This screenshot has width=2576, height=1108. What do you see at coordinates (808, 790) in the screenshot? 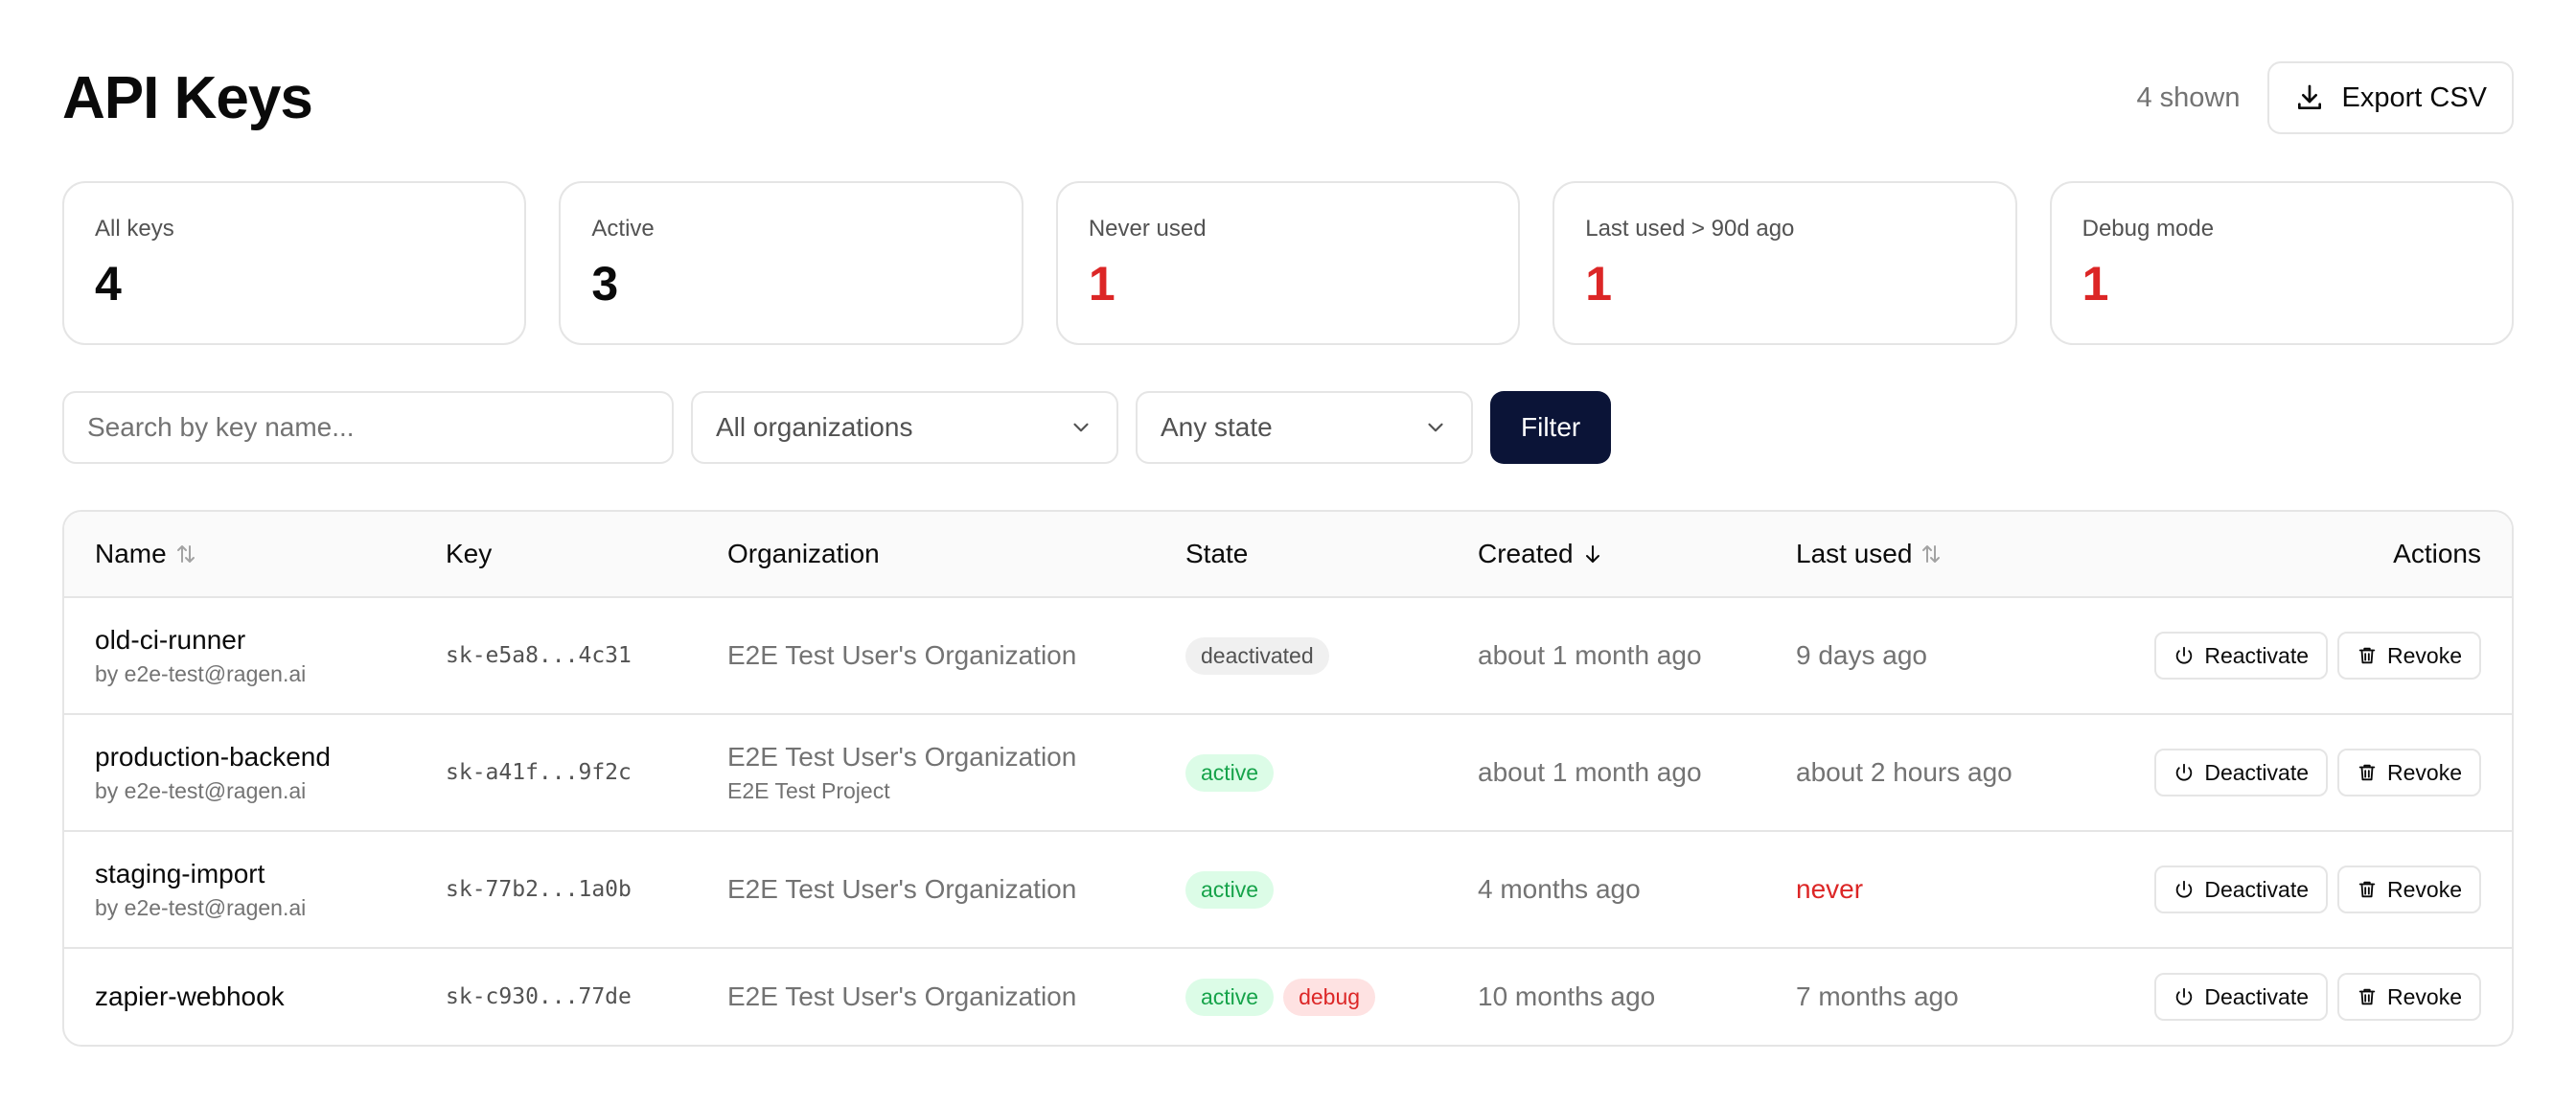
I see `project-name: E2E Test Project` at bounding box center [808, 790].